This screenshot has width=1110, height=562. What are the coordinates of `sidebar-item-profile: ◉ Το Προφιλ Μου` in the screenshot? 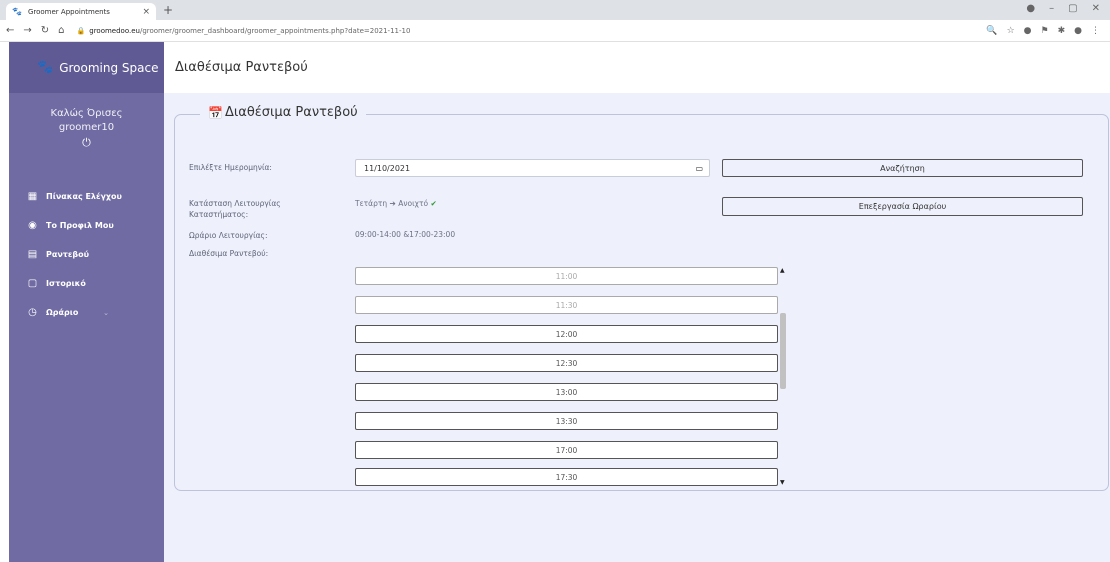 It's located at (86, 225).